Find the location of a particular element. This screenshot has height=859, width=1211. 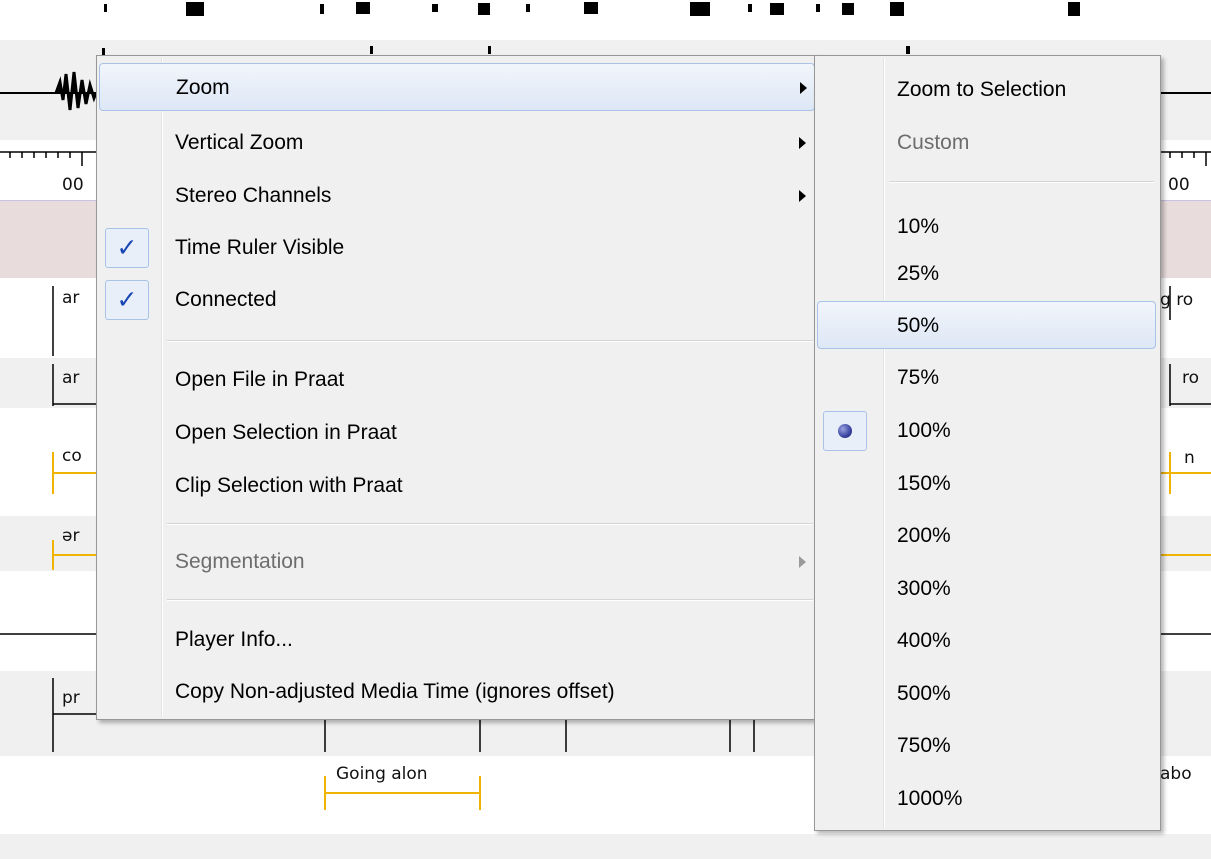

menu-item-label: 50% is located at coordinates (918, 325).